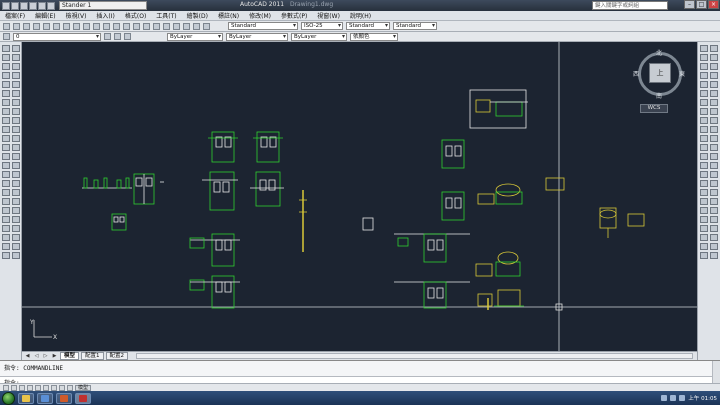  I want to click on zoom-icon, so click(116, 26).